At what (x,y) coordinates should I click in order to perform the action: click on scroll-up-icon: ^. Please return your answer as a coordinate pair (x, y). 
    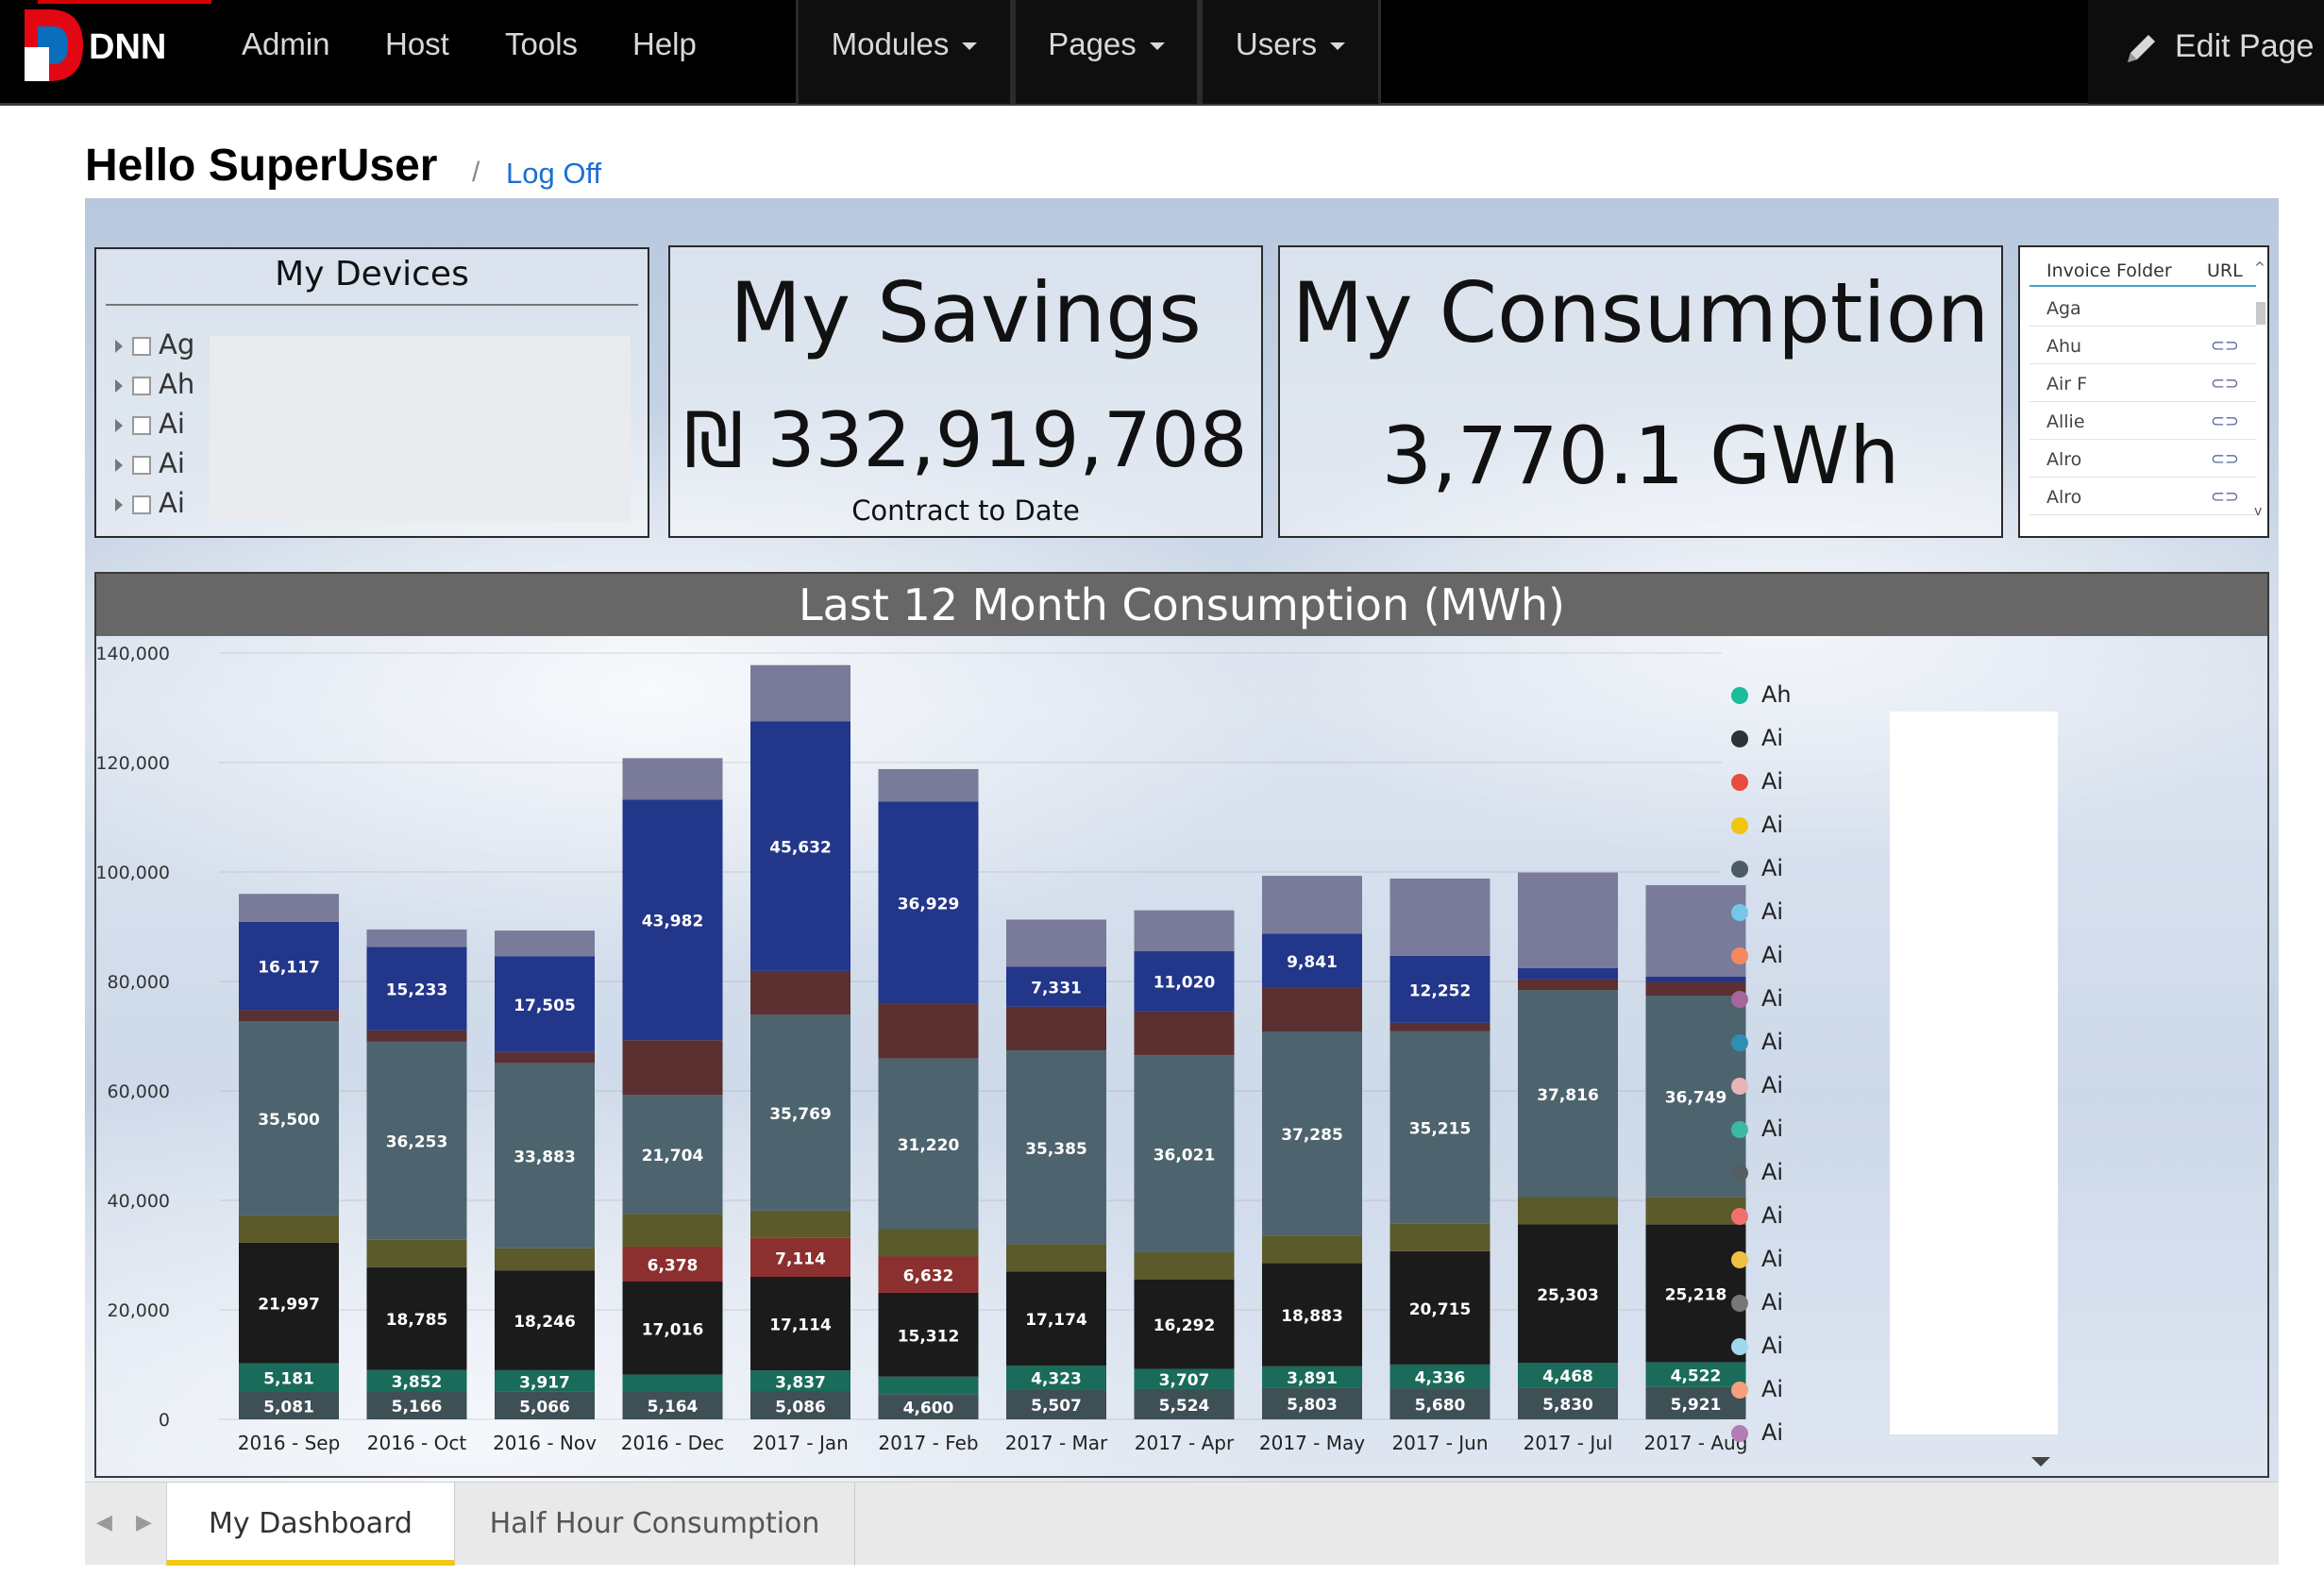
    Looking at the image, I should click on (2259, 268).